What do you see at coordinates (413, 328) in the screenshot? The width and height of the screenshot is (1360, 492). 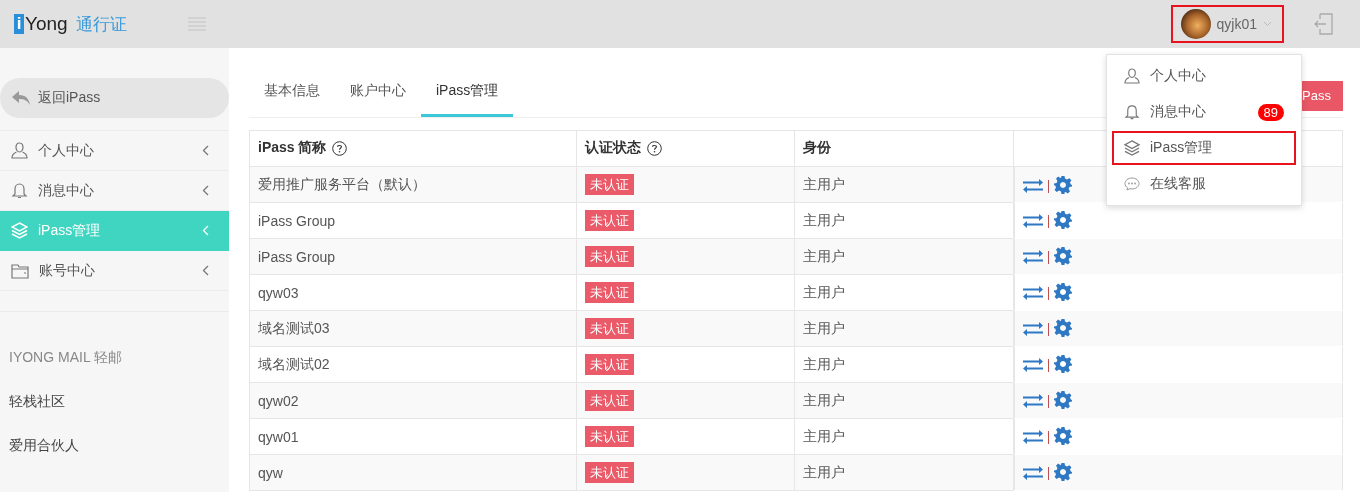 I see `table-cell: 域名测试03` at bounding box center [413, 328].